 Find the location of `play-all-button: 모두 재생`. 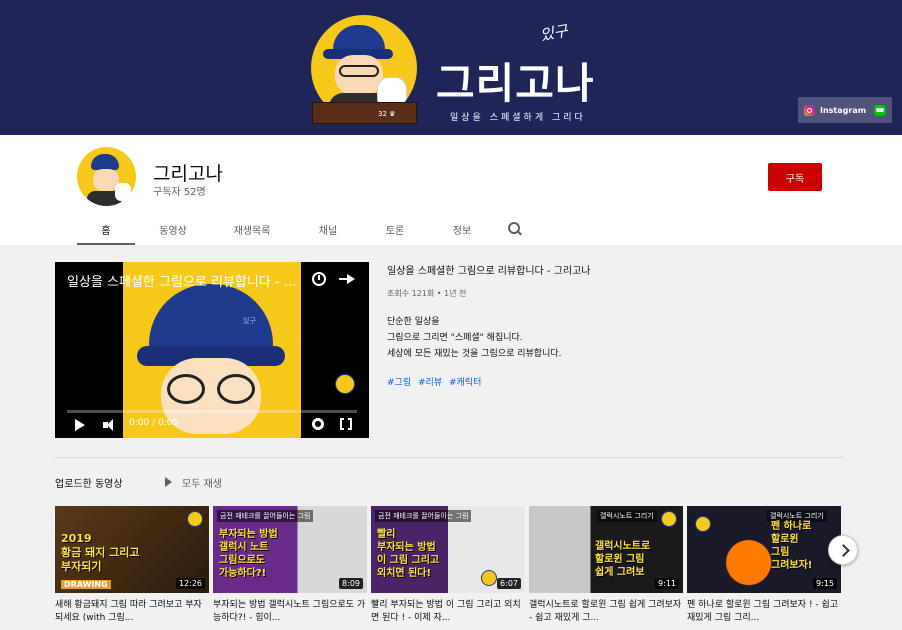

play-all-button: 모두 재생 is located at coordinates (202, 482).